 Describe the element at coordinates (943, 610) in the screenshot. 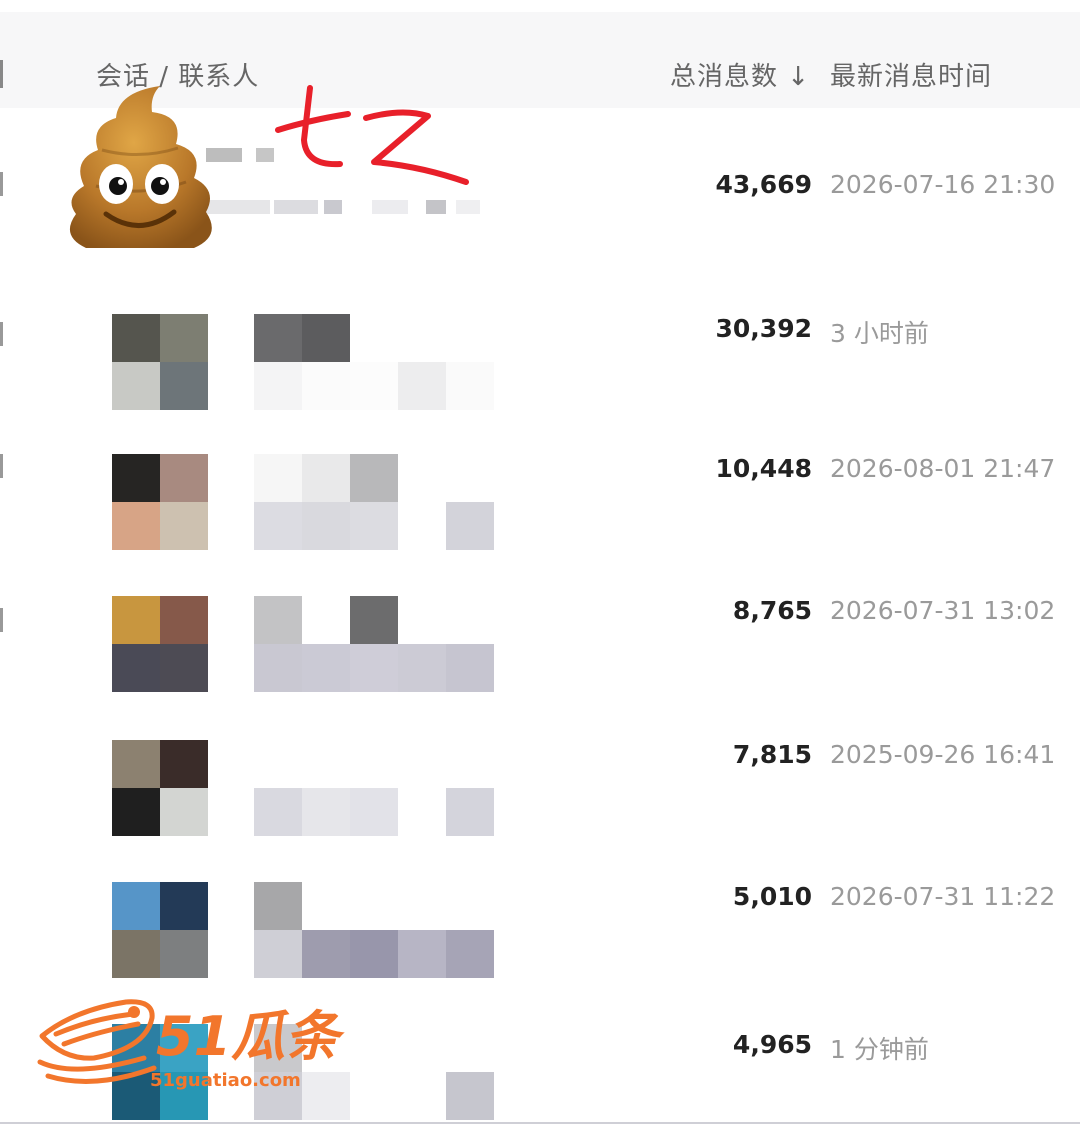

I see `latest-message-time: 2026-07-31 13:02` at that location.